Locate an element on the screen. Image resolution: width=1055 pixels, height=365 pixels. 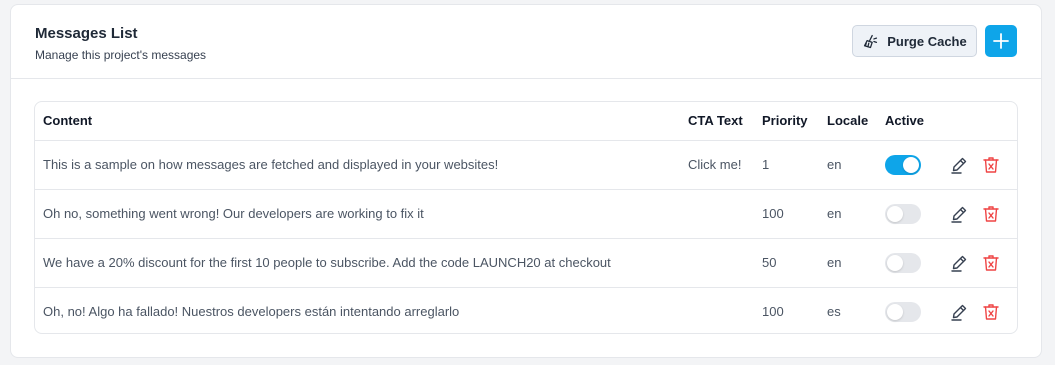
page-subtitle: Manage this project's messages is located at coordinates (121, 55).